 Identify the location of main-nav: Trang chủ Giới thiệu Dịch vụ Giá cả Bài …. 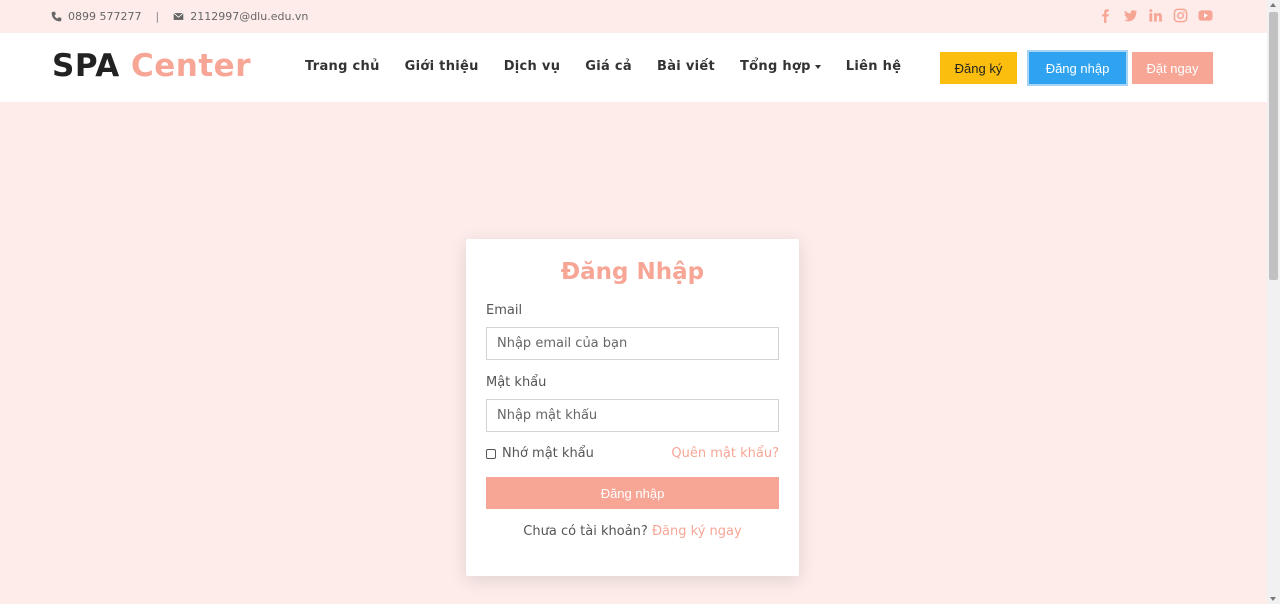
(615, 66).